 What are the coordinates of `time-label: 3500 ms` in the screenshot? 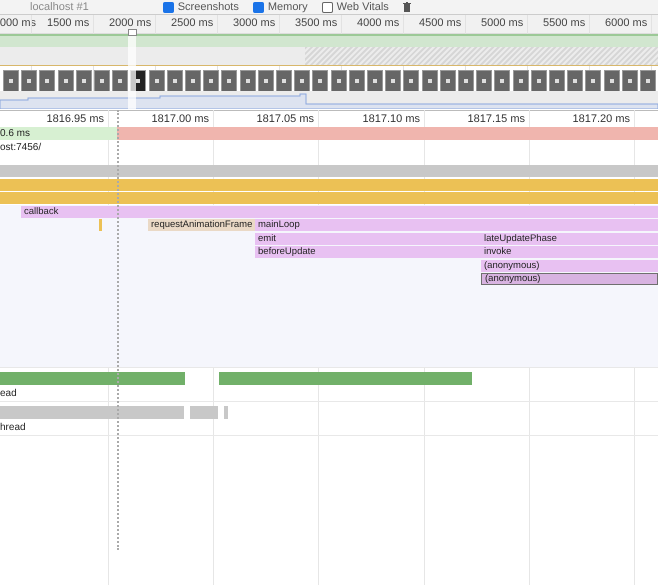 It's located at (315, 23).